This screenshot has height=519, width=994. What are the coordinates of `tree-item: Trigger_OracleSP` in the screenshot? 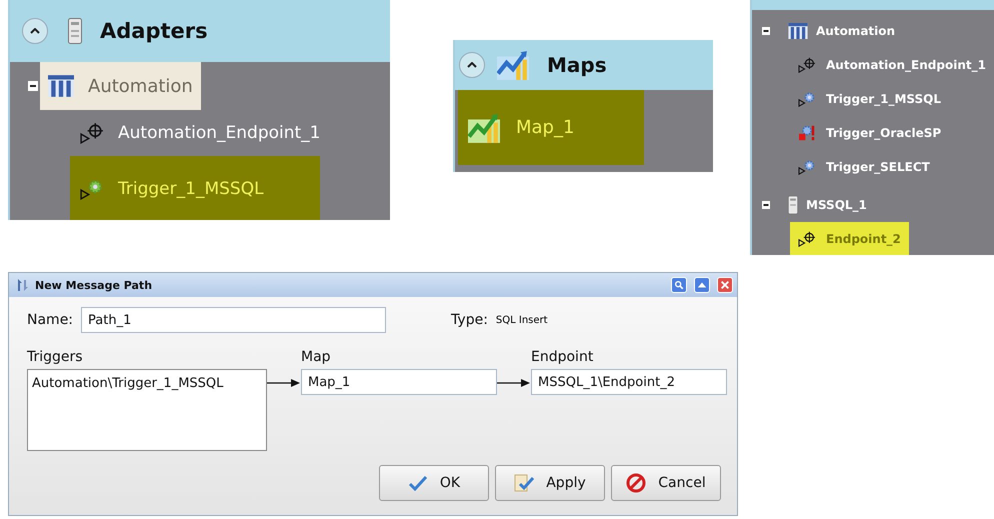 It's located at (870, 133).